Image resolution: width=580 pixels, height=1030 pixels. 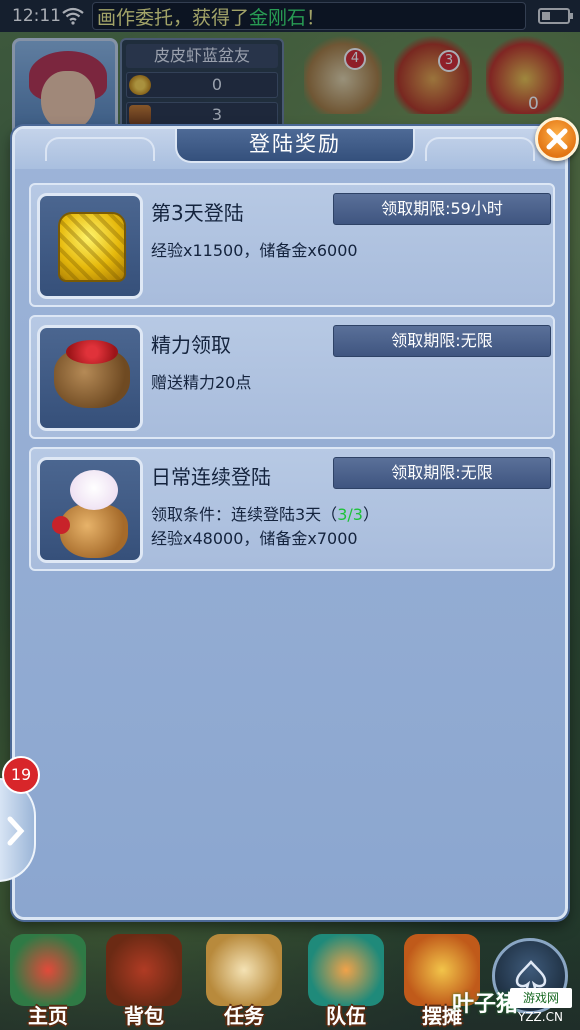 I want to click on wine-jar-lid, so click(x=92, y=352).